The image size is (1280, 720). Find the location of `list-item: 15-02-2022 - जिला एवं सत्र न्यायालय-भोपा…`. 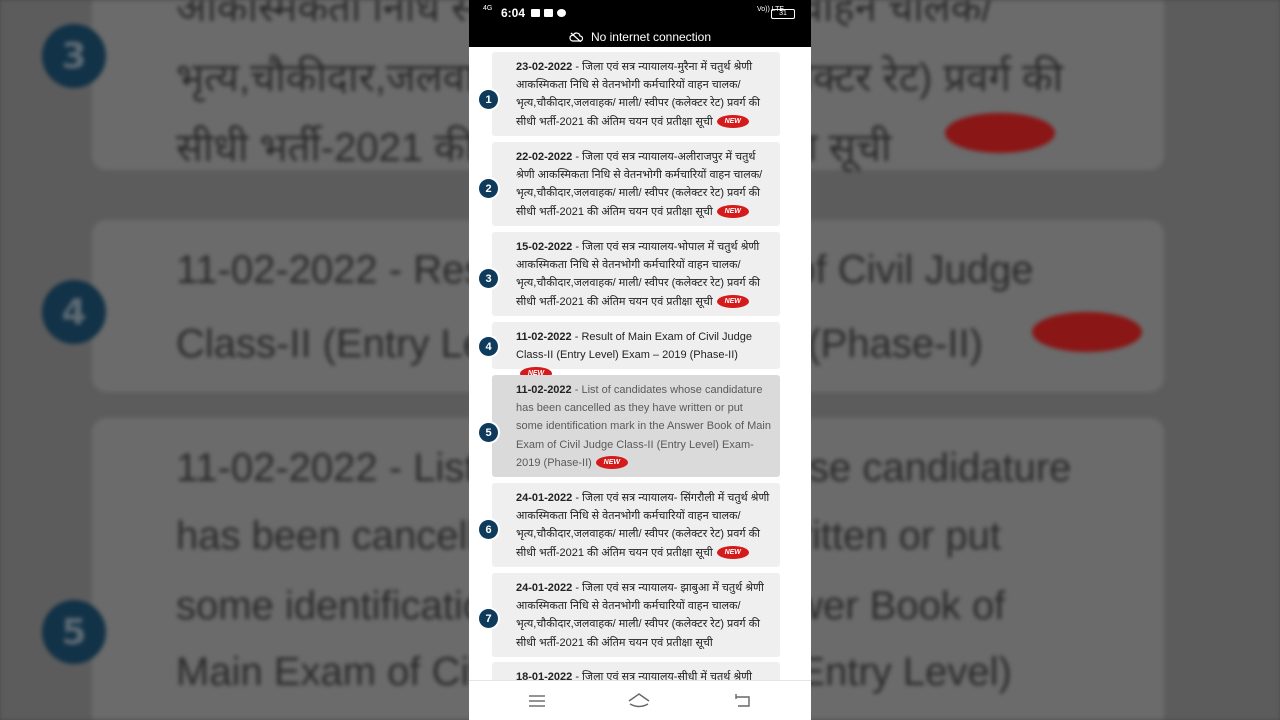

list-item: 15-02-2022 - जिला एवं सत्र न्यायालय-भोपा… is located at coordinates (636, 274).